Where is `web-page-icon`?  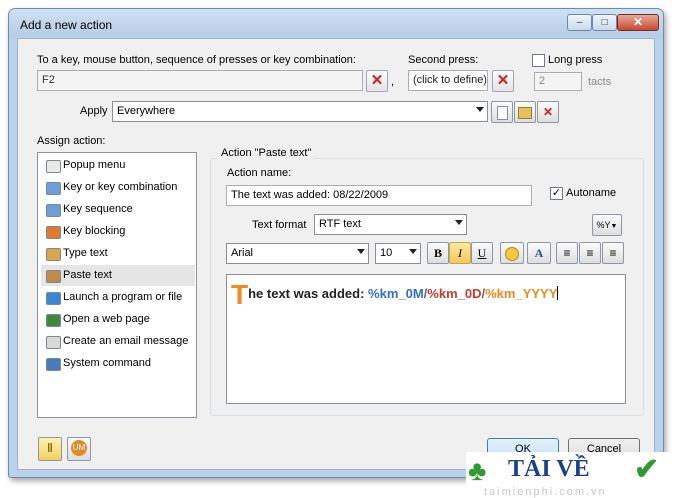
web-page-icon is located at coordinates (53, 320).